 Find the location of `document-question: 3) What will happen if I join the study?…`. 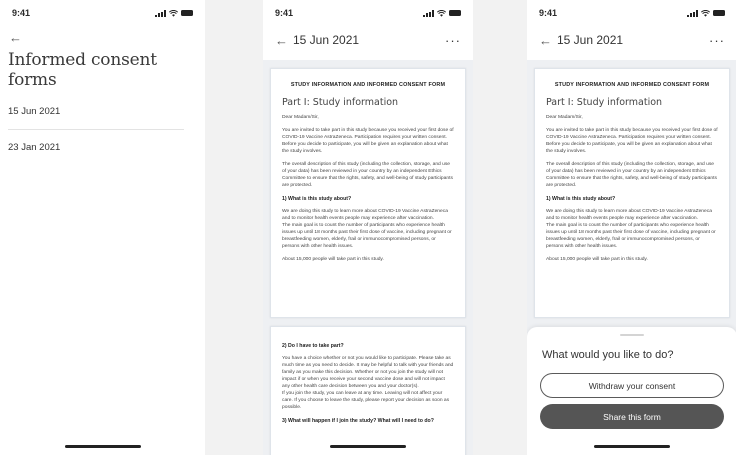

document-question: 3) What will happen if I join the study?… is located at coordinates (358, 421).